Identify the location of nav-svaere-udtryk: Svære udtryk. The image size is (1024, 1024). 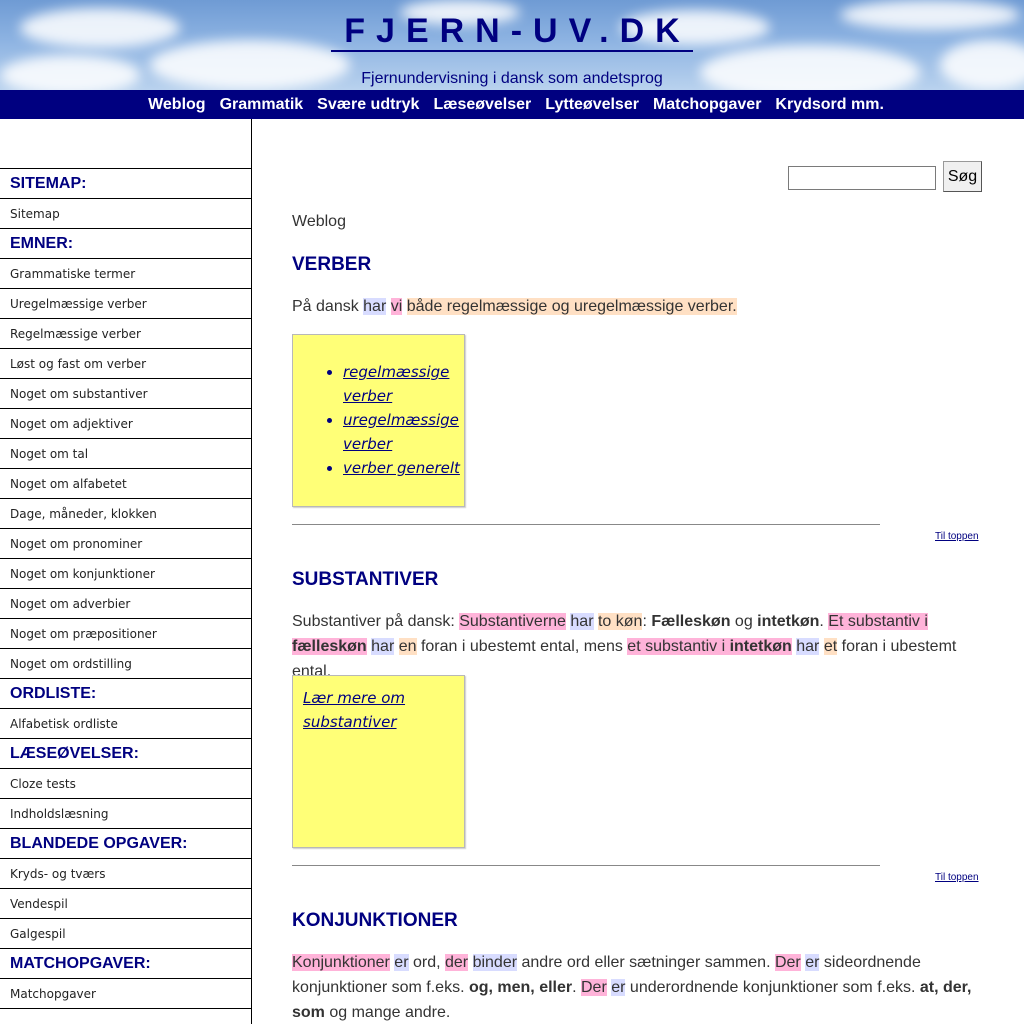
(368, 105).